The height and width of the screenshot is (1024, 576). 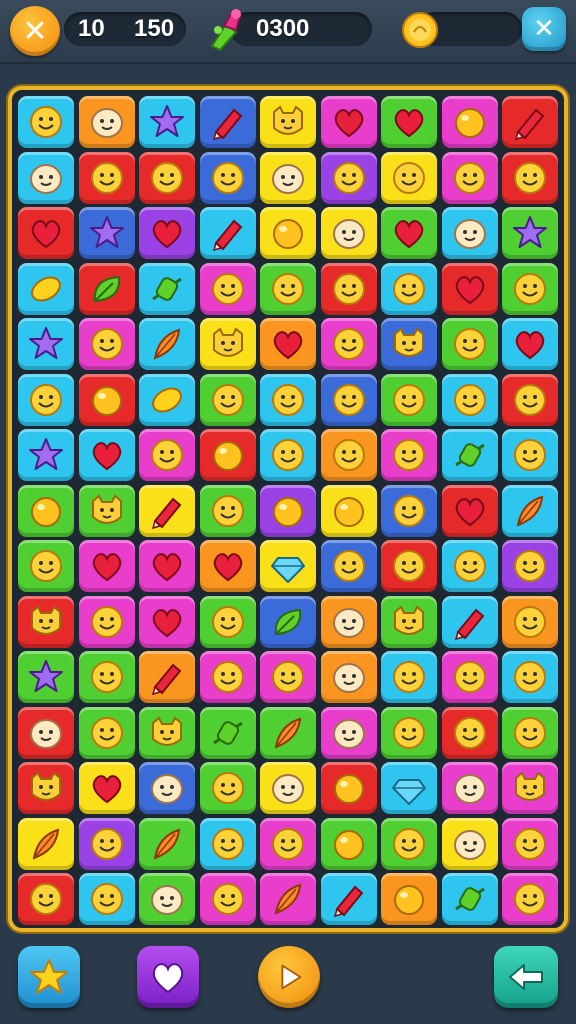 What do you see at coordinates (35, 31) in the screenshot?
I see `close-button: ✕` at bounding box center [35, 31].